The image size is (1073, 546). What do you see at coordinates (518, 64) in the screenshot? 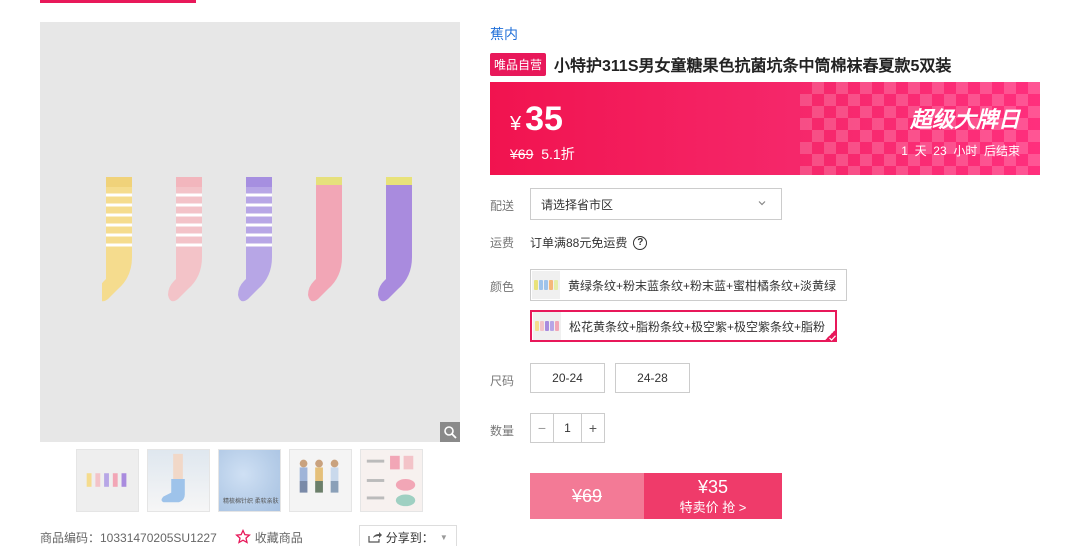
I see `self-operated-badge: 唯品自营` at bounding box center [518, 64].